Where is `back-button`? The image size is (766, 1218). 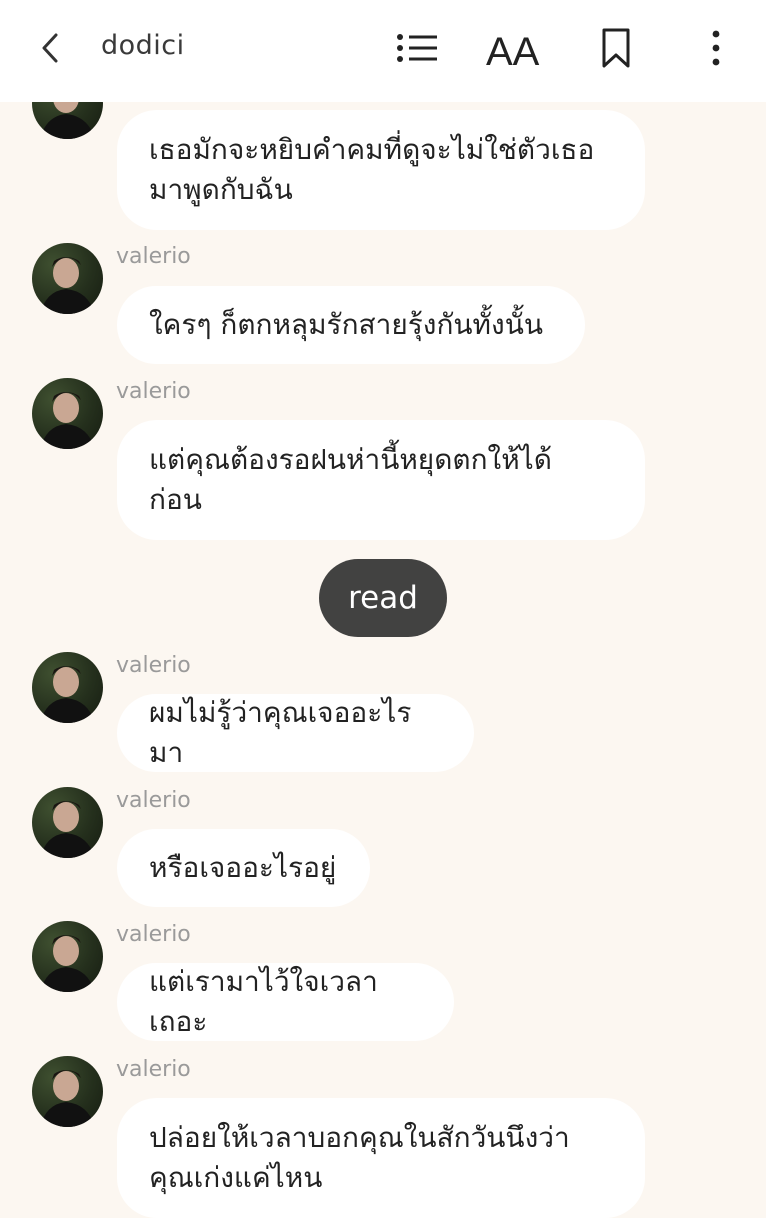 back-button is located at coordinates (50, 48).